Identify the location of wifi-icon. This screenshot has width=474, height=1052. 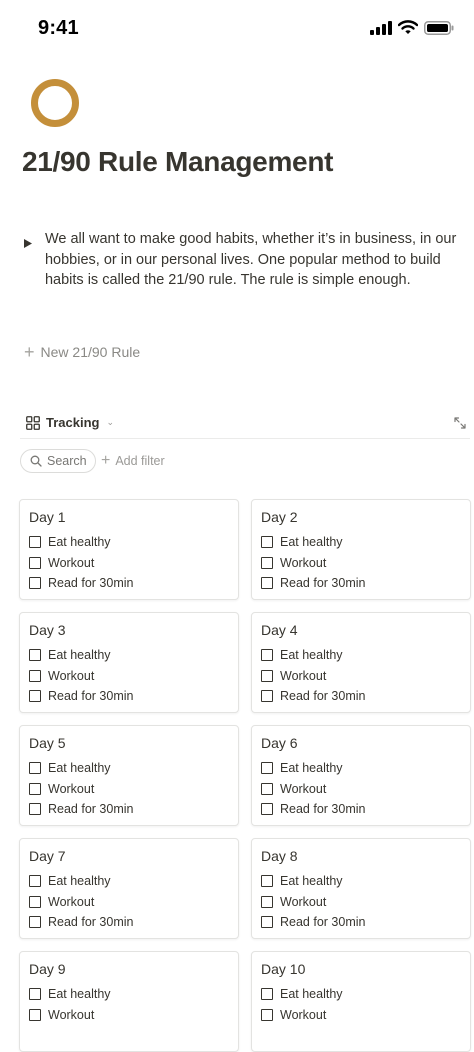
(408, 27).